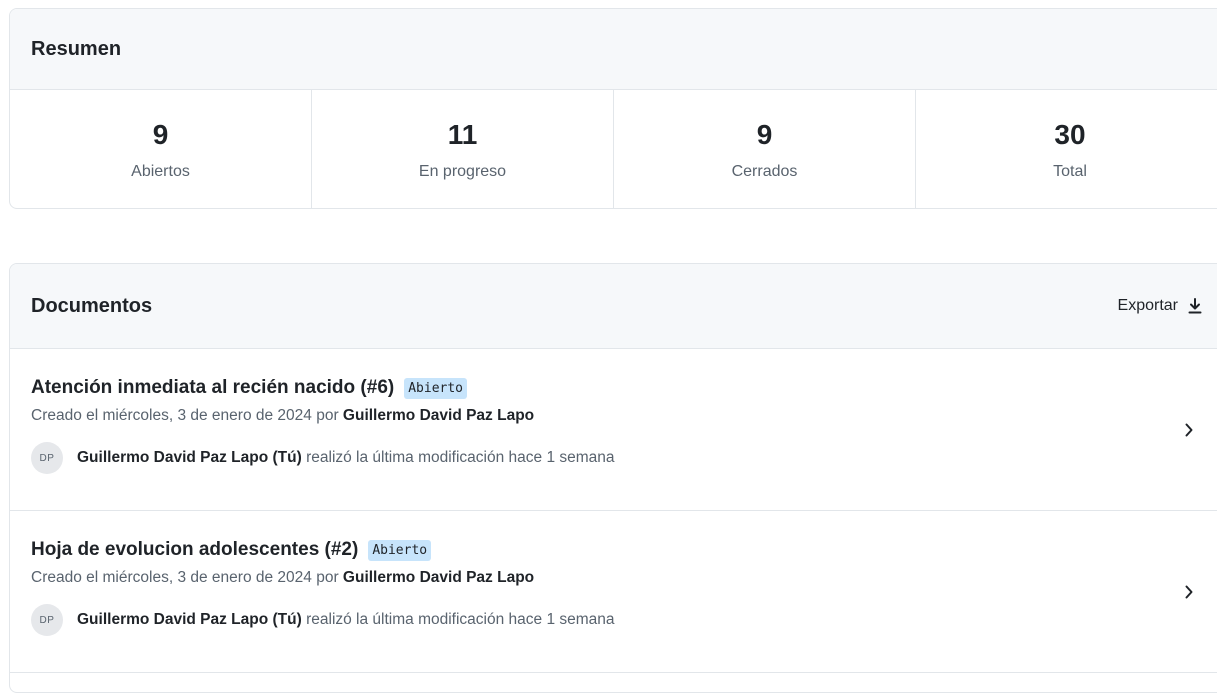 Image resolution: width=1217 pixels, height=693 pixels. What do you see at coordinates (1147, 305) in the screenshot?
I see `export-label: Exportar` at bounding box center [1147, 305].